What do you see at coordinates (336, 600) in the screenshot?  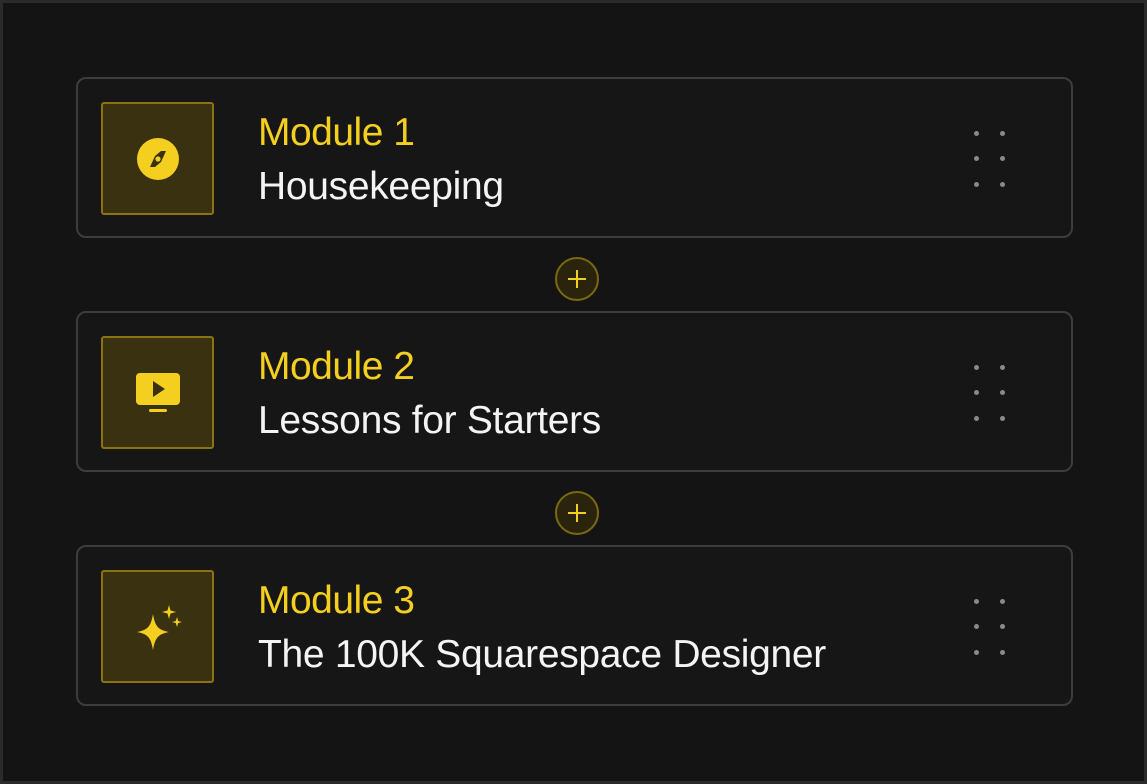 I see `module-number: Module 3` at bounding box center [336, 600].